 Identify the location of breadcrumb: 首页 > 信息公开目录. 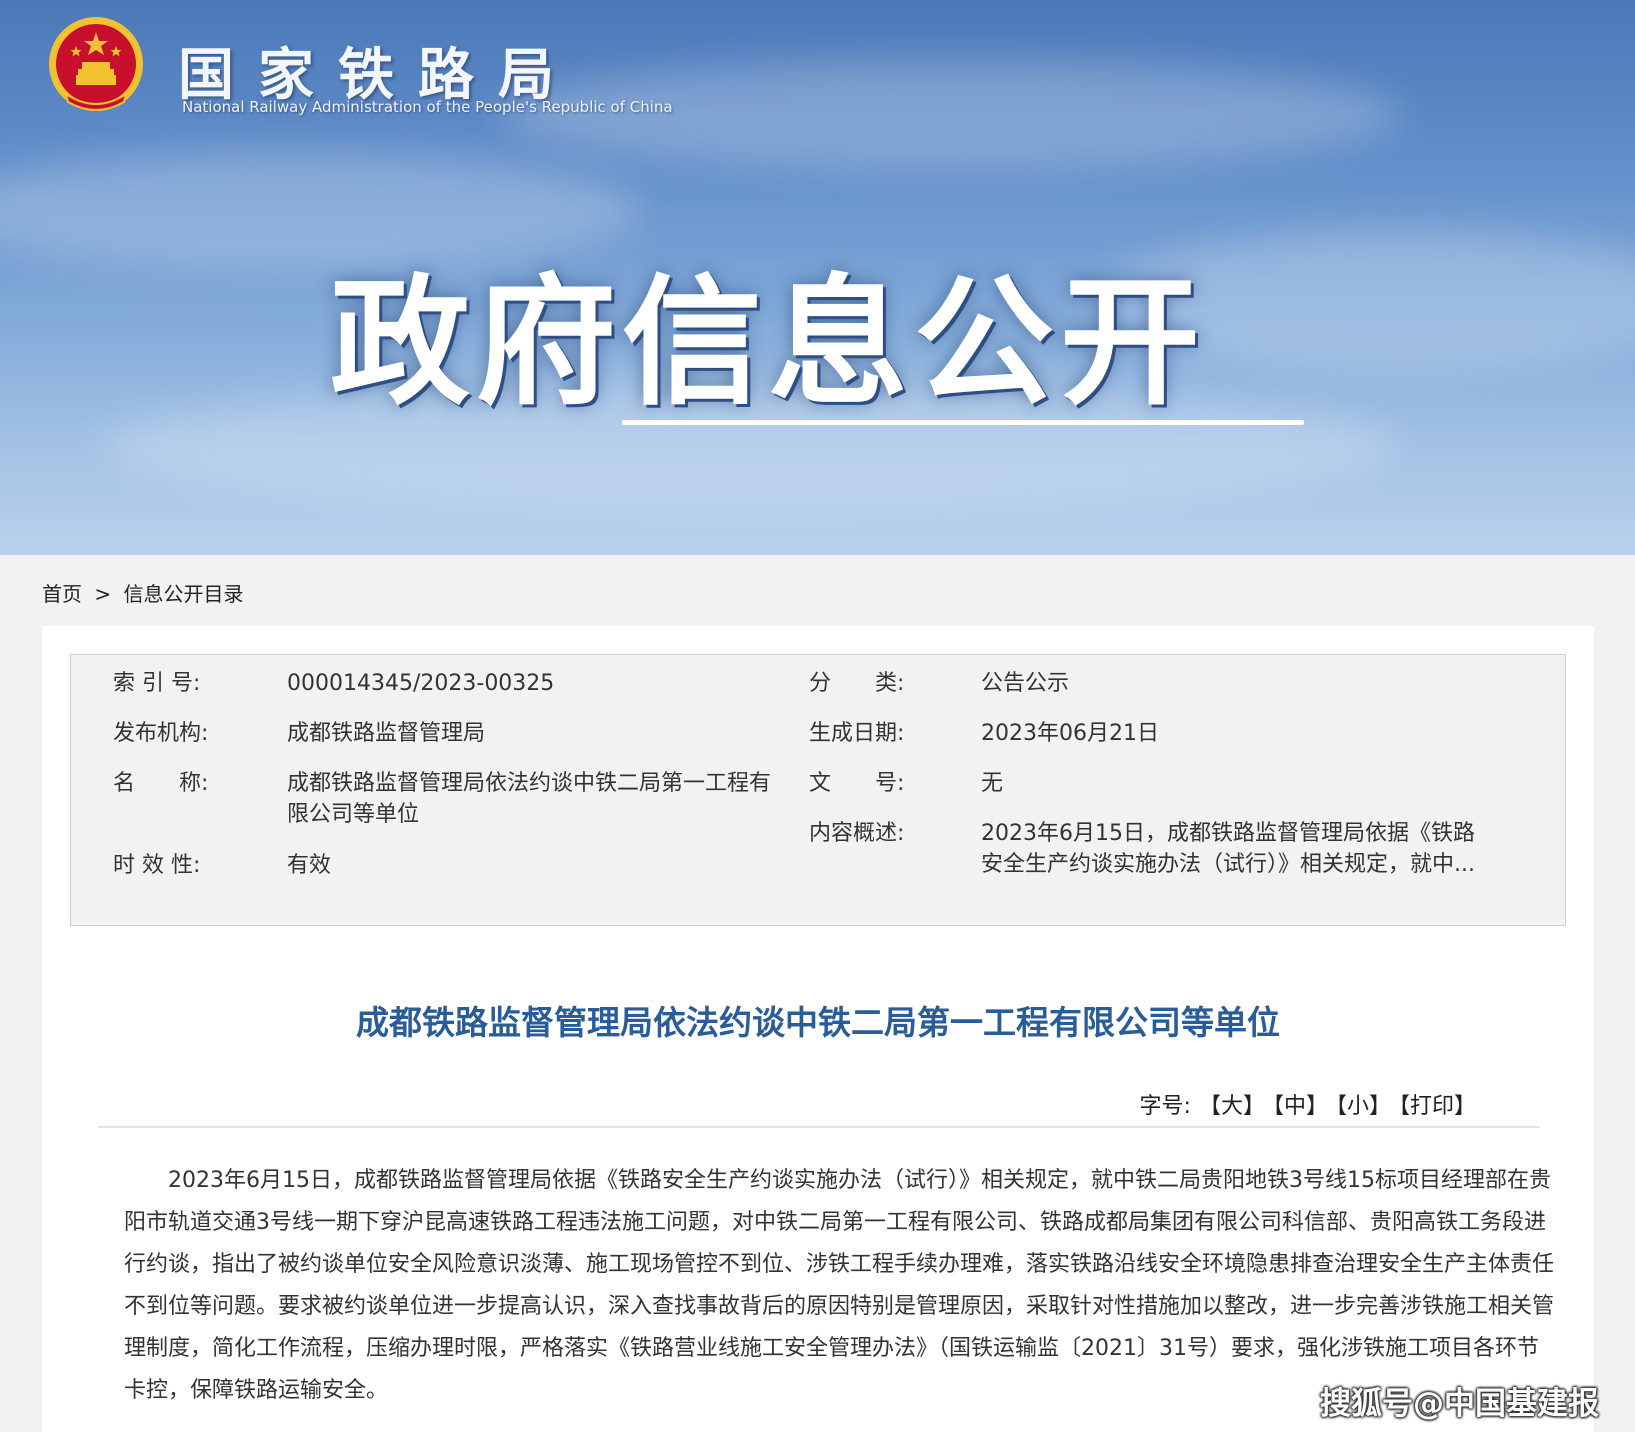
(145, 592).